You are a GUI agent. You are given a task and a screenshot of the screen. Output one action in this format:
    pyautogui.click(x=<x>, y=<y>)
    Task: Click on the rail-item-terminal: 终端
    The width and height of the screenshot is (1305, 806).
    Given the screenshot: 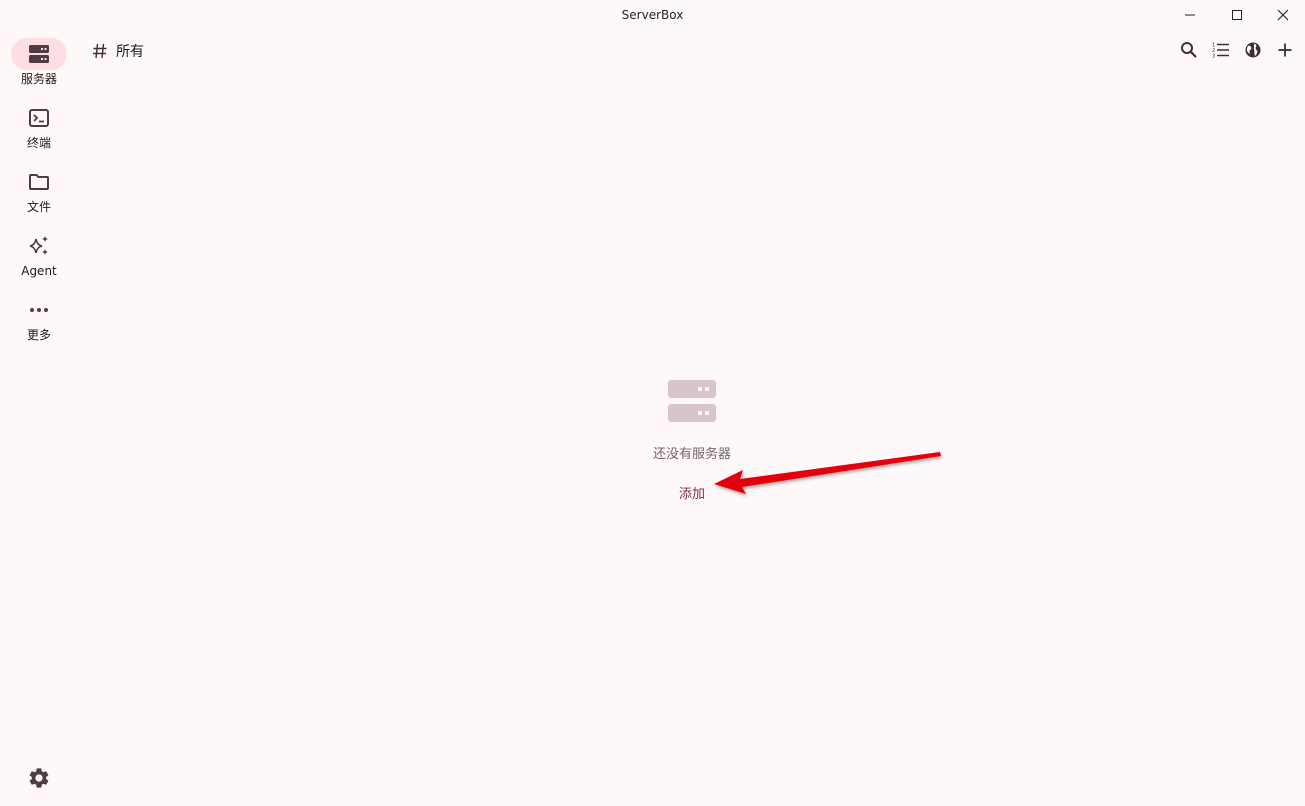 What is the action you would take?
    pyautogui.click(x=39, y=134)
    